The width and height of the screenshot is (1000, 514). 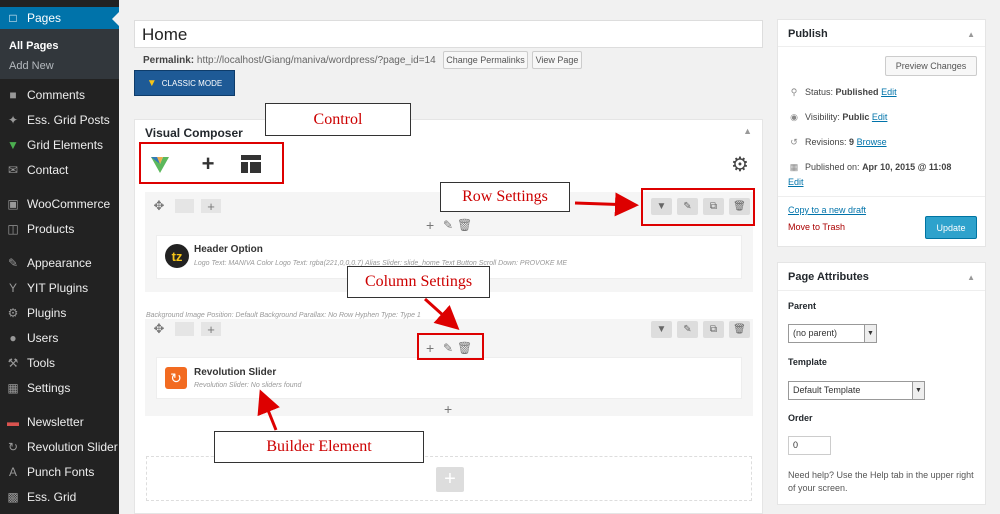 I want to click on active-menu-arrow, so click(x=115, y=19).